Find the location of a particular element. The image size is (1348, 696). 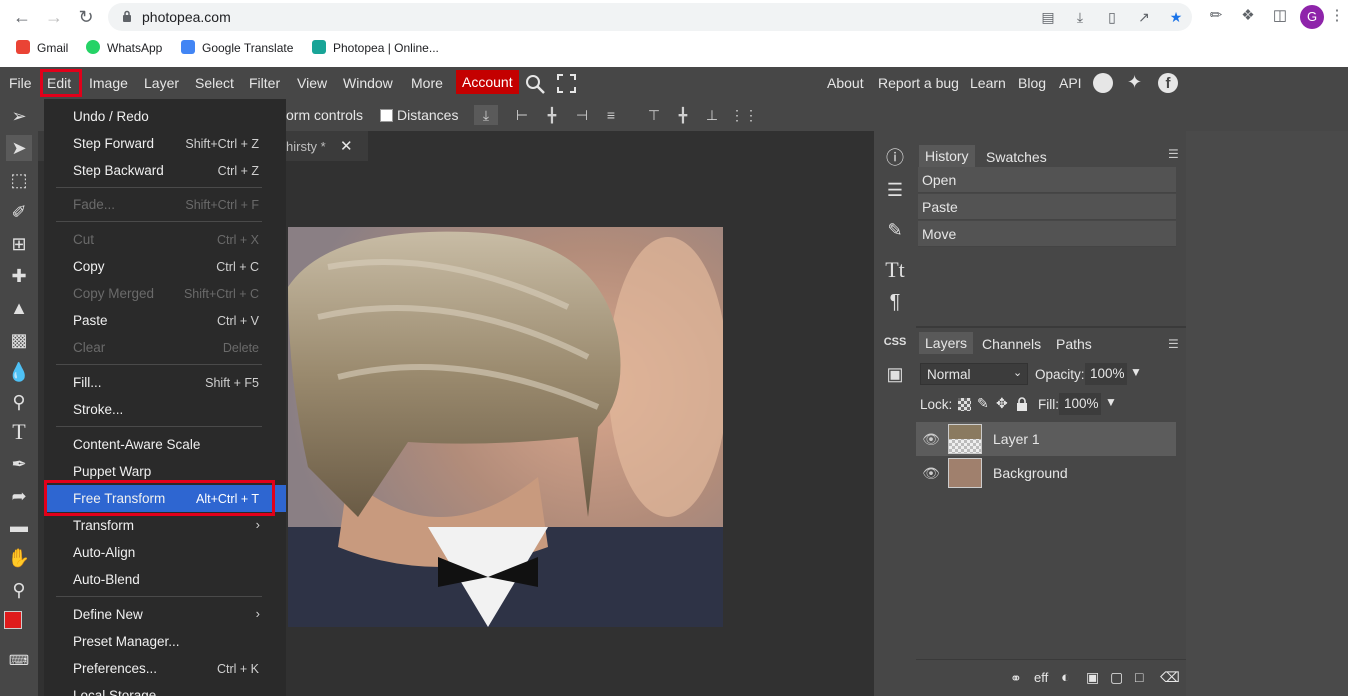

menu-item-preferences: Preferences... Ctrl + K is located at coordinates (165, 668).